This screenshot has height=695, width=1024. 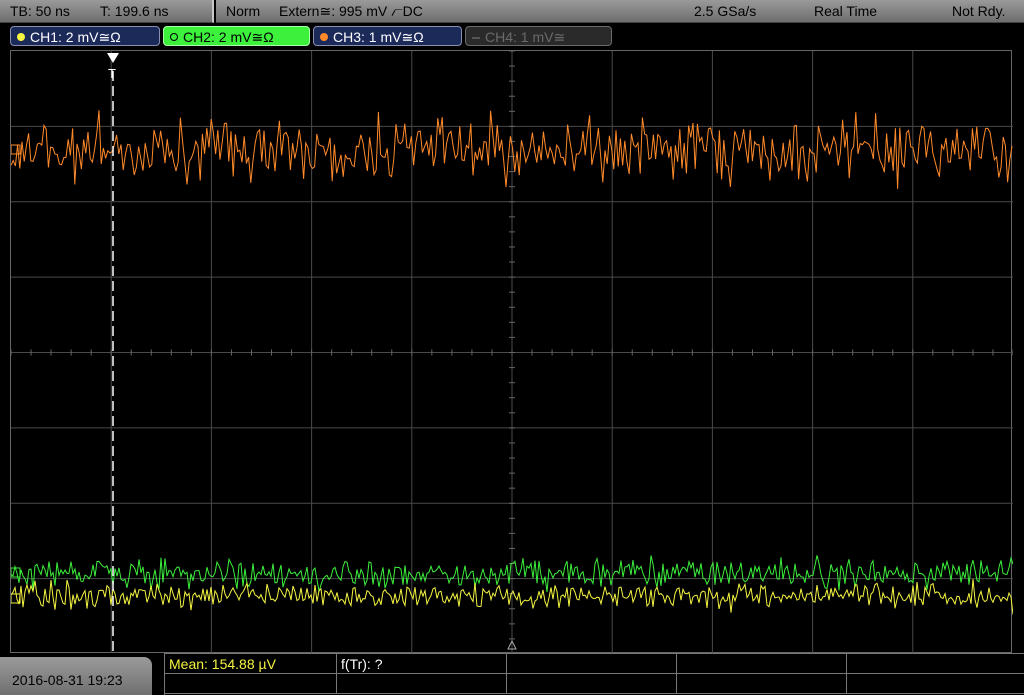 What do you see at coordinates (476, 38) in the screenshot?
I see `channel-4-indicator-icon` at bounding box center [476, 38].